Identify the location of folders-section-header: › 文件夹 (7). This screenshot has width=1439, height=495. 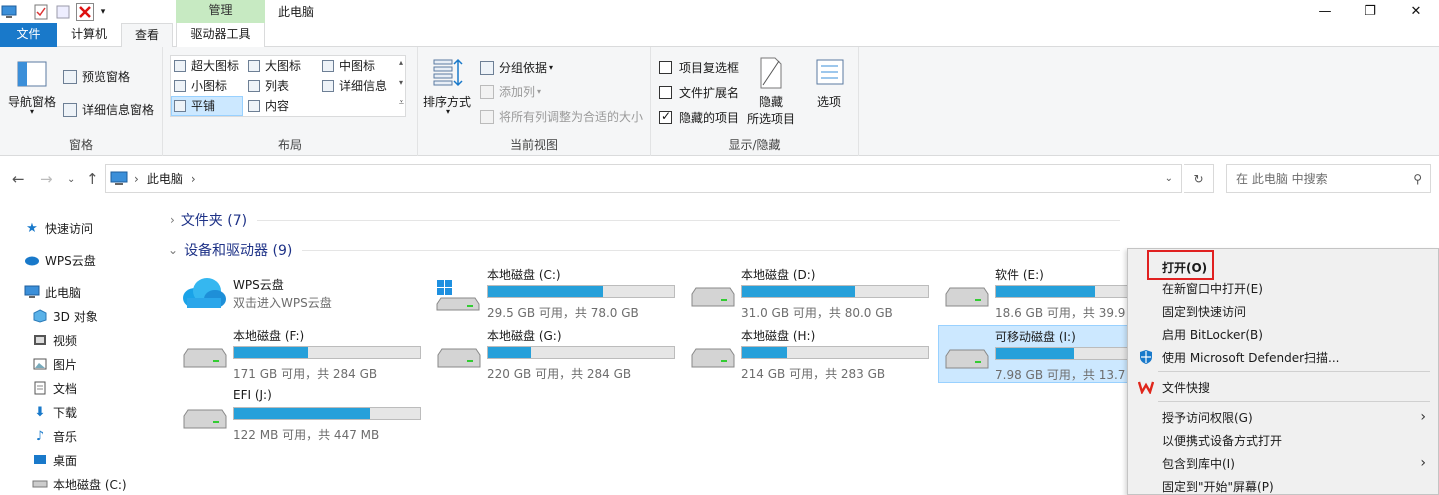
(645, 220).